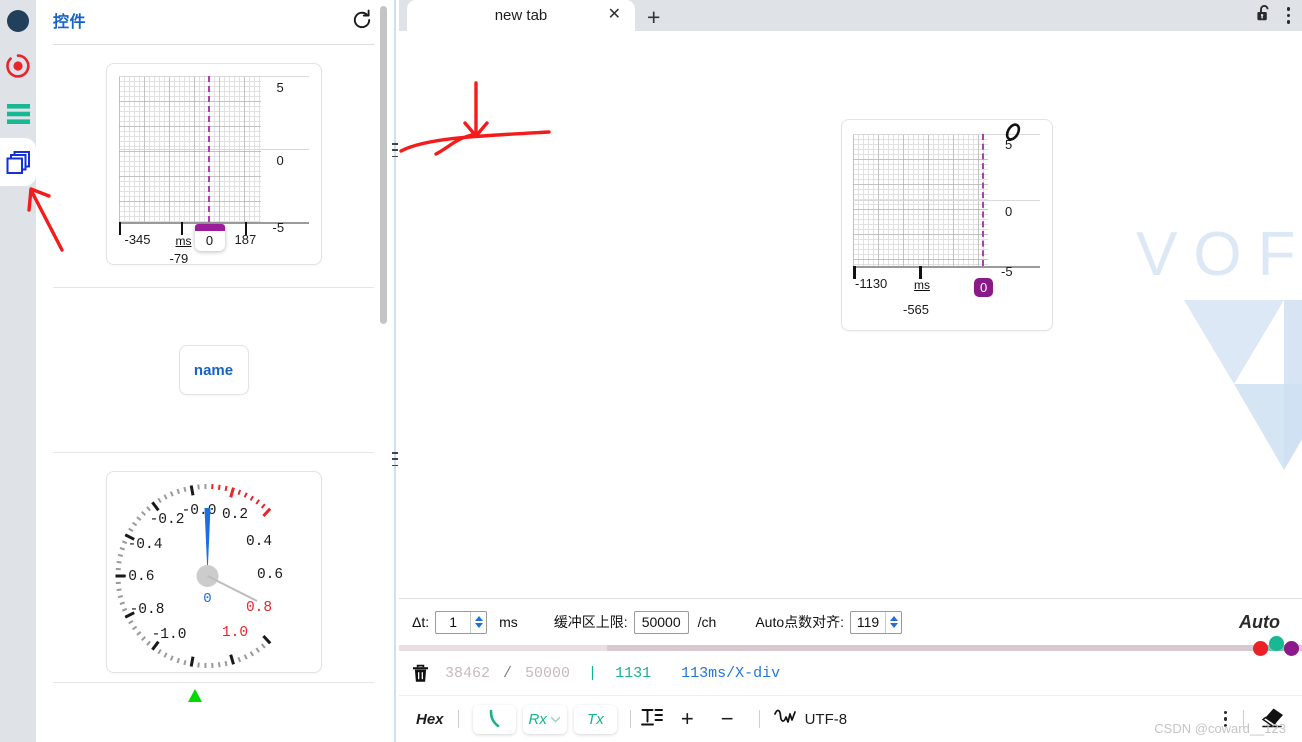  Describe the element at coordinates (614, 15) in the screenshot. I see `close-icon: ✕` at that location.